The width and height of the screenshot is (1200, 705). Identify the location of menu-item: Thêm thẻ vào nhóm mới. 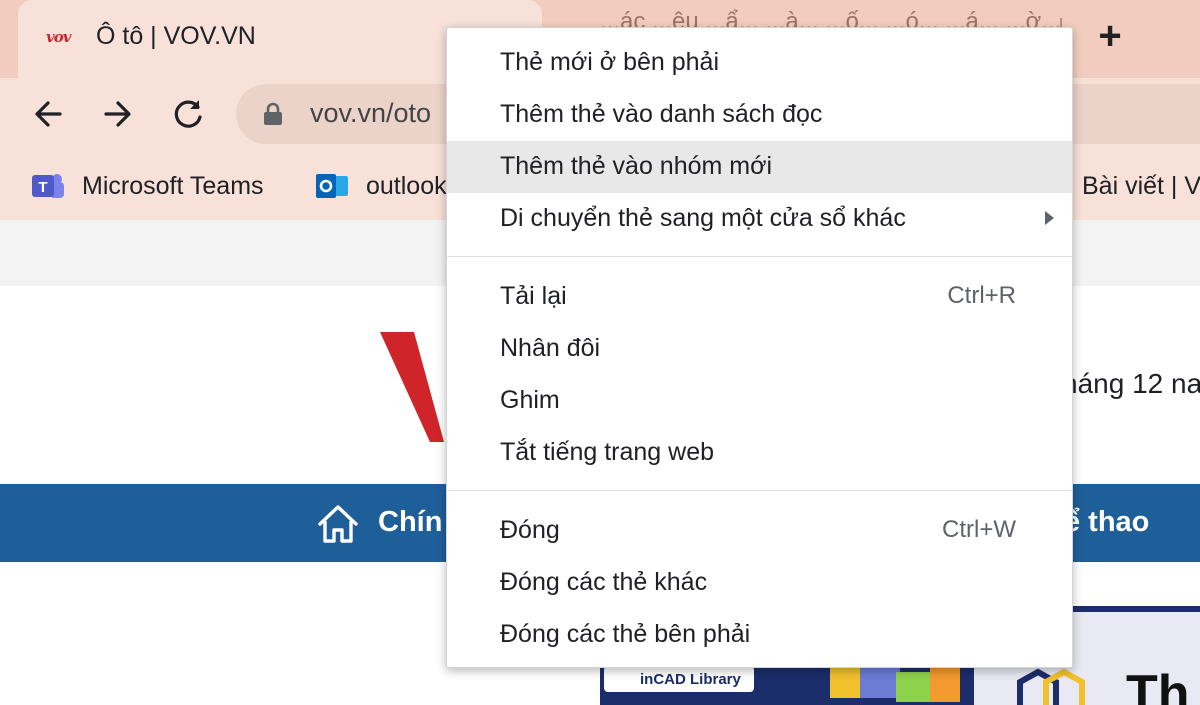
(759, 167).